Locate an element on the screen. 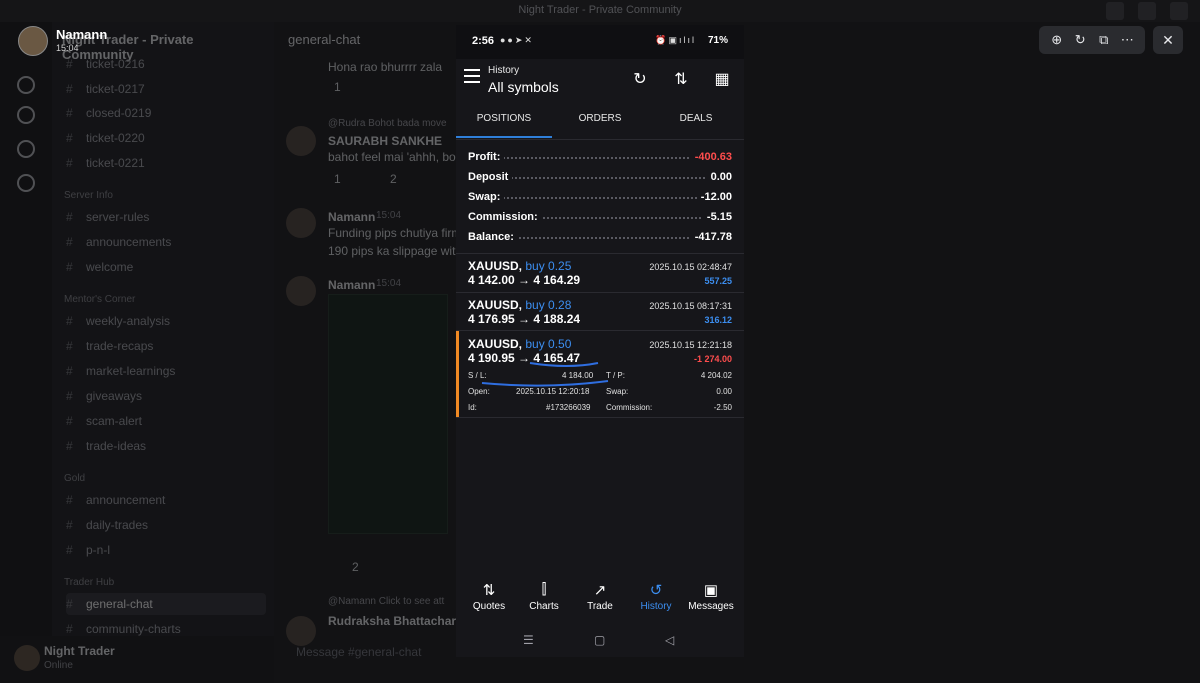 Image resolution: width=1200 pixels, height=683 pixels. attachment-image is located at coordinates (388, 414).